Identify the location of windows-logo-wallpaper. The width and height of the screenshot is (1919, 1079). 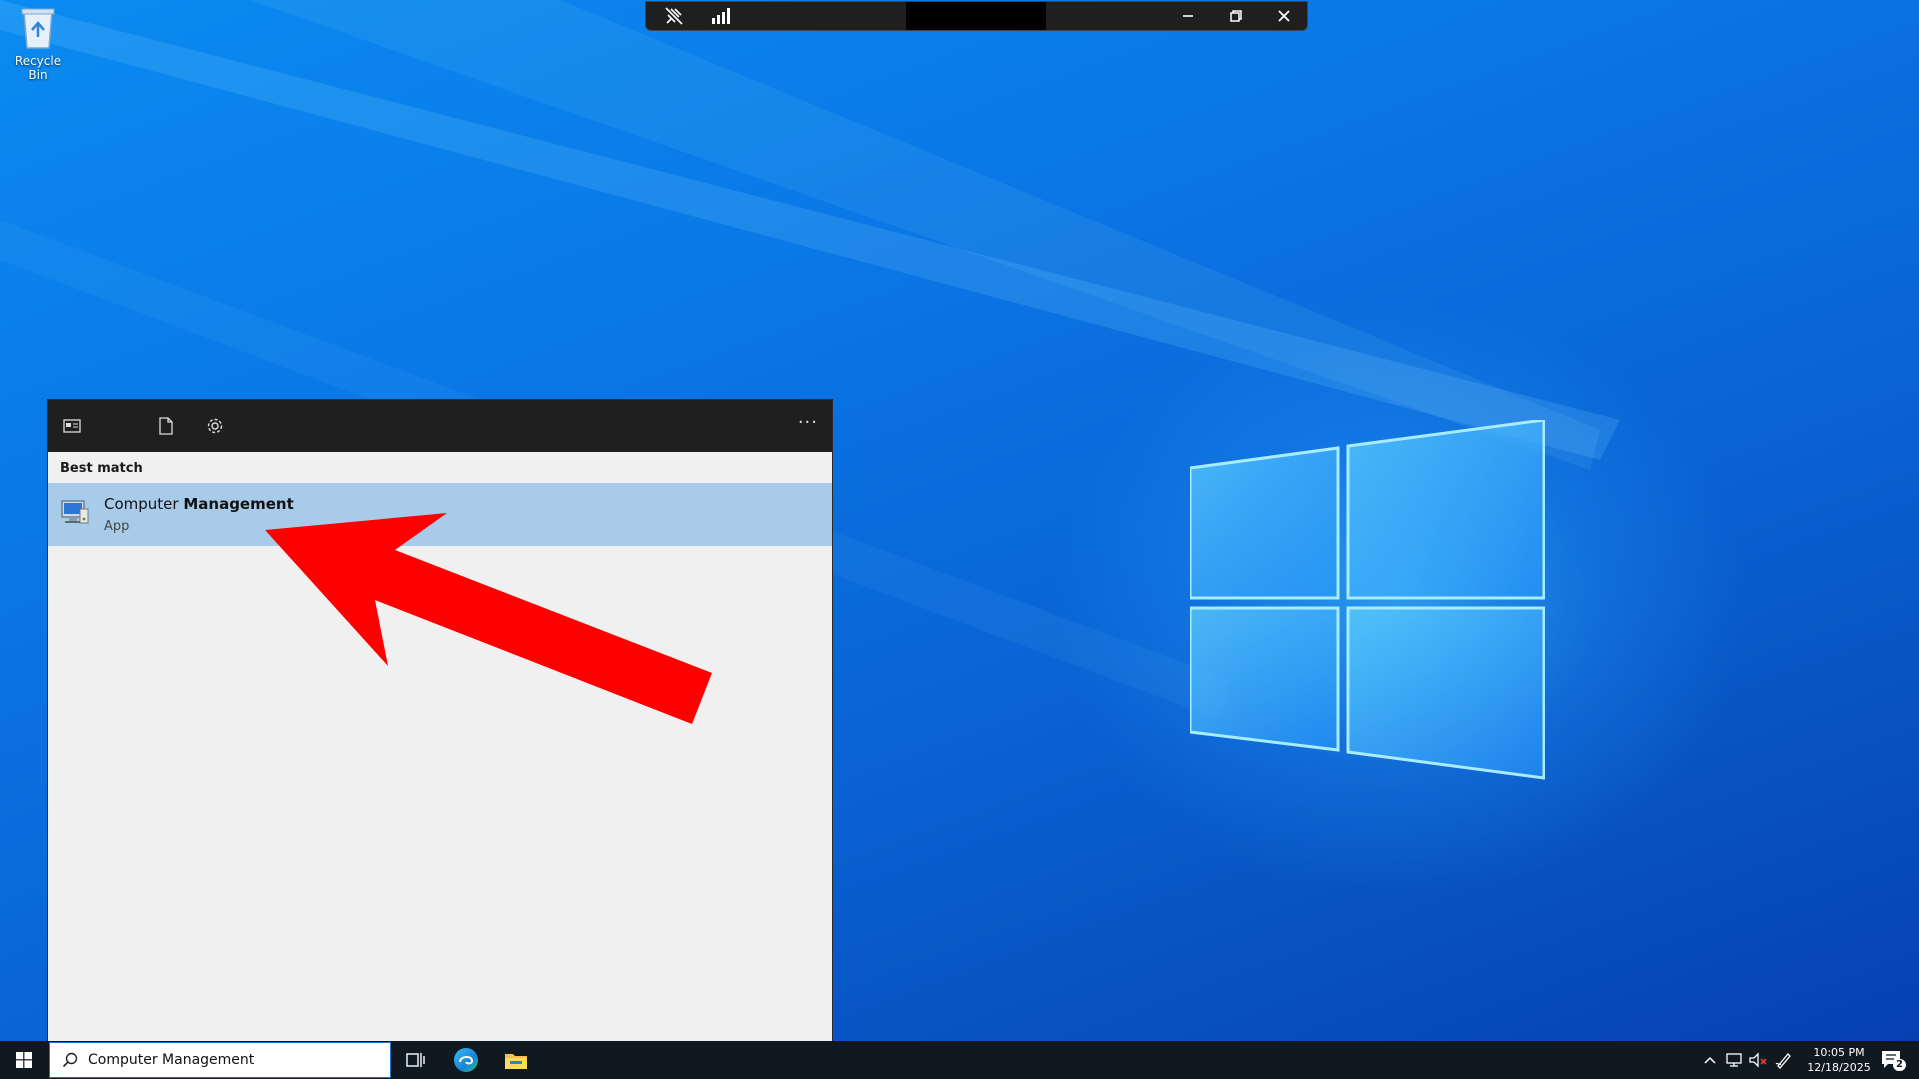
(1367, 600).